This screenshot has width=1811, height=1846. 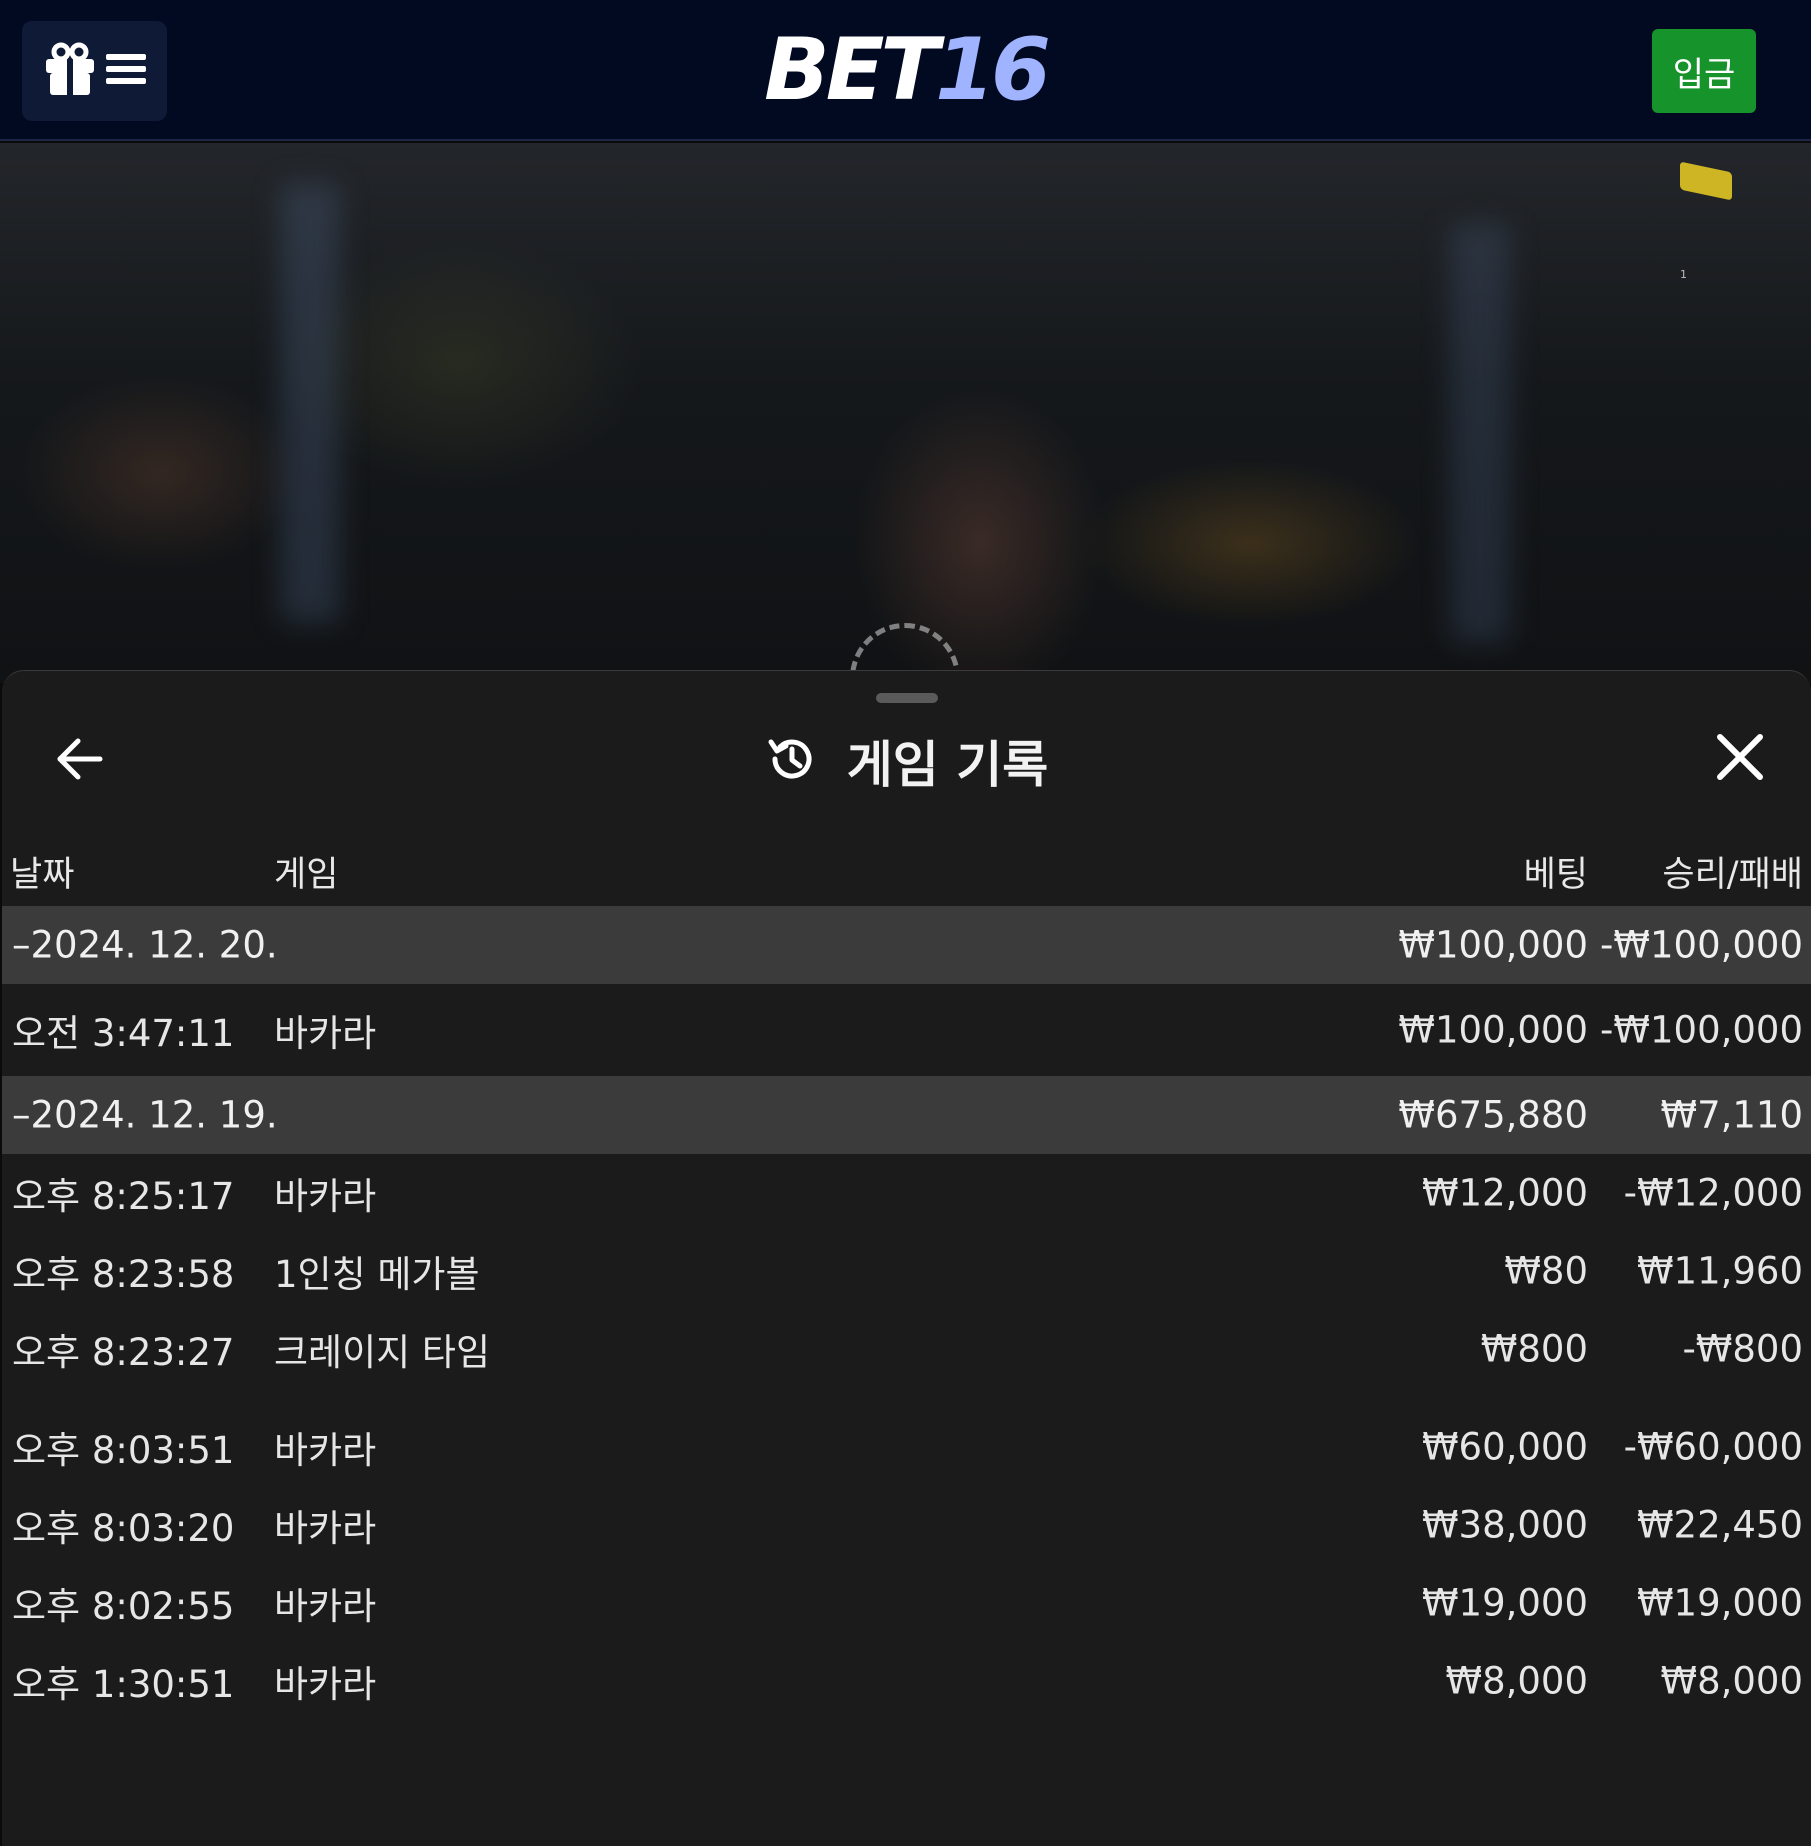 I want to click on row-bet: ₩12,000, so click(x=1504, y=1193).